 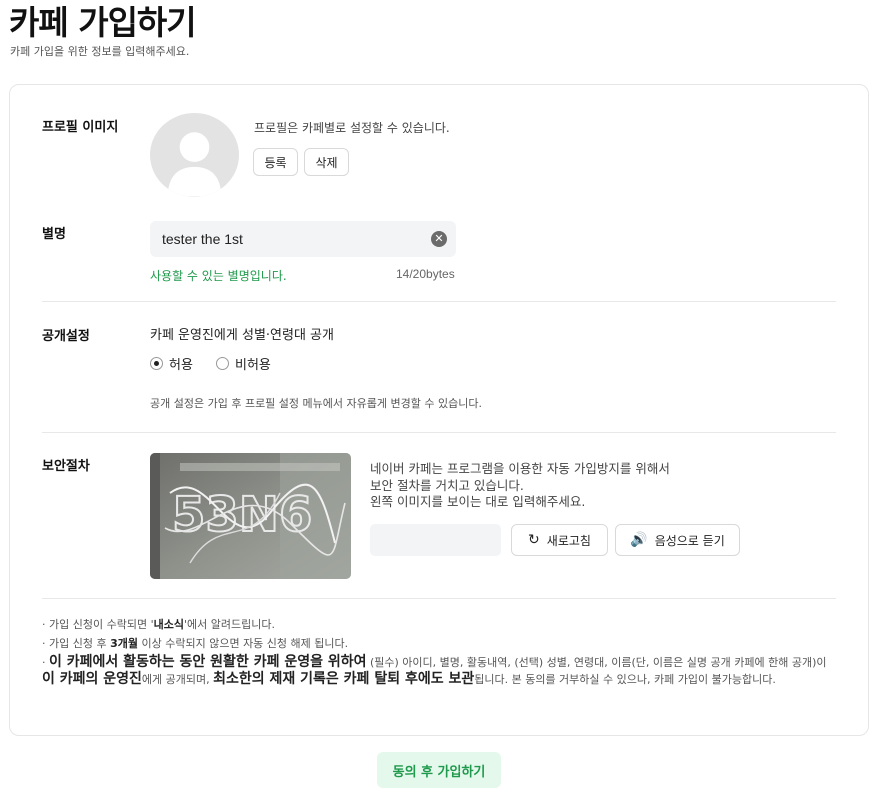 I want to click on notice-text: 이상 수락되지 않으면 자동 신청 해제 됩니다., so click(x=243, y=643).